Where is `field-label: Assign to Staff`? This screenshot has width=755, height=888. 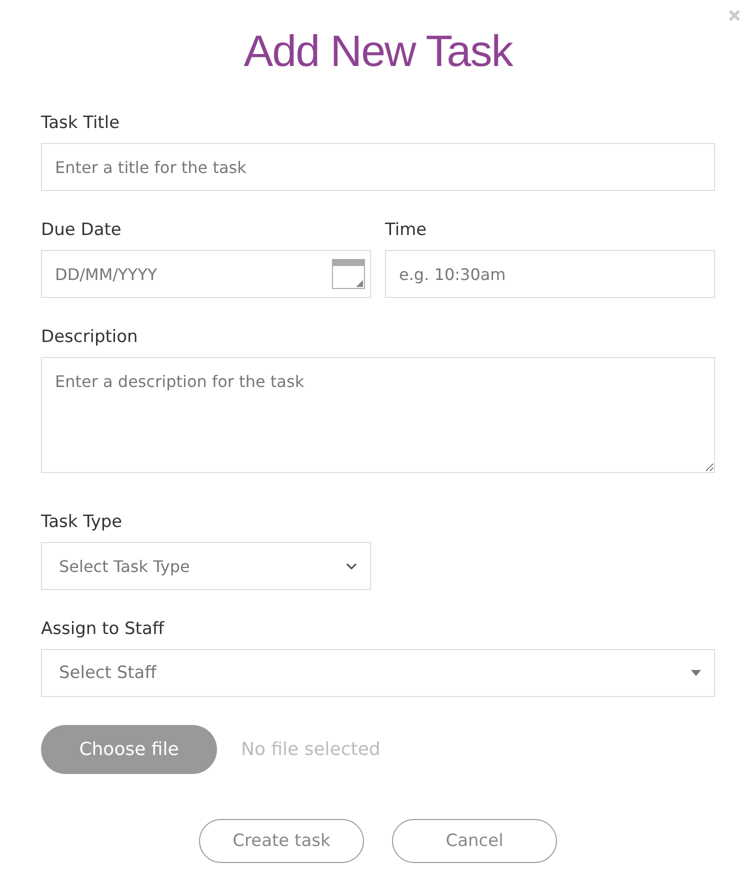 field-label: Assign to Staff is located at coordinates (102, 629).